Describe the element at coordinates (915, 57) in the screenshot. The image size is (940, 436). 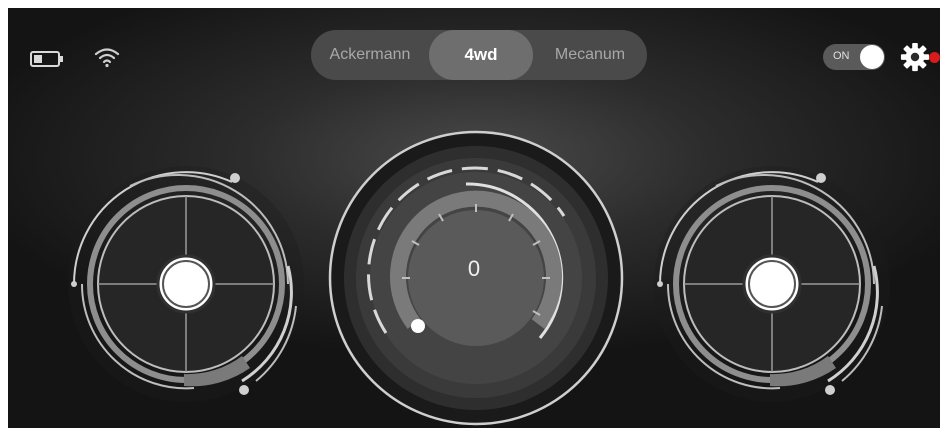
I see `gear-icon` at that location.